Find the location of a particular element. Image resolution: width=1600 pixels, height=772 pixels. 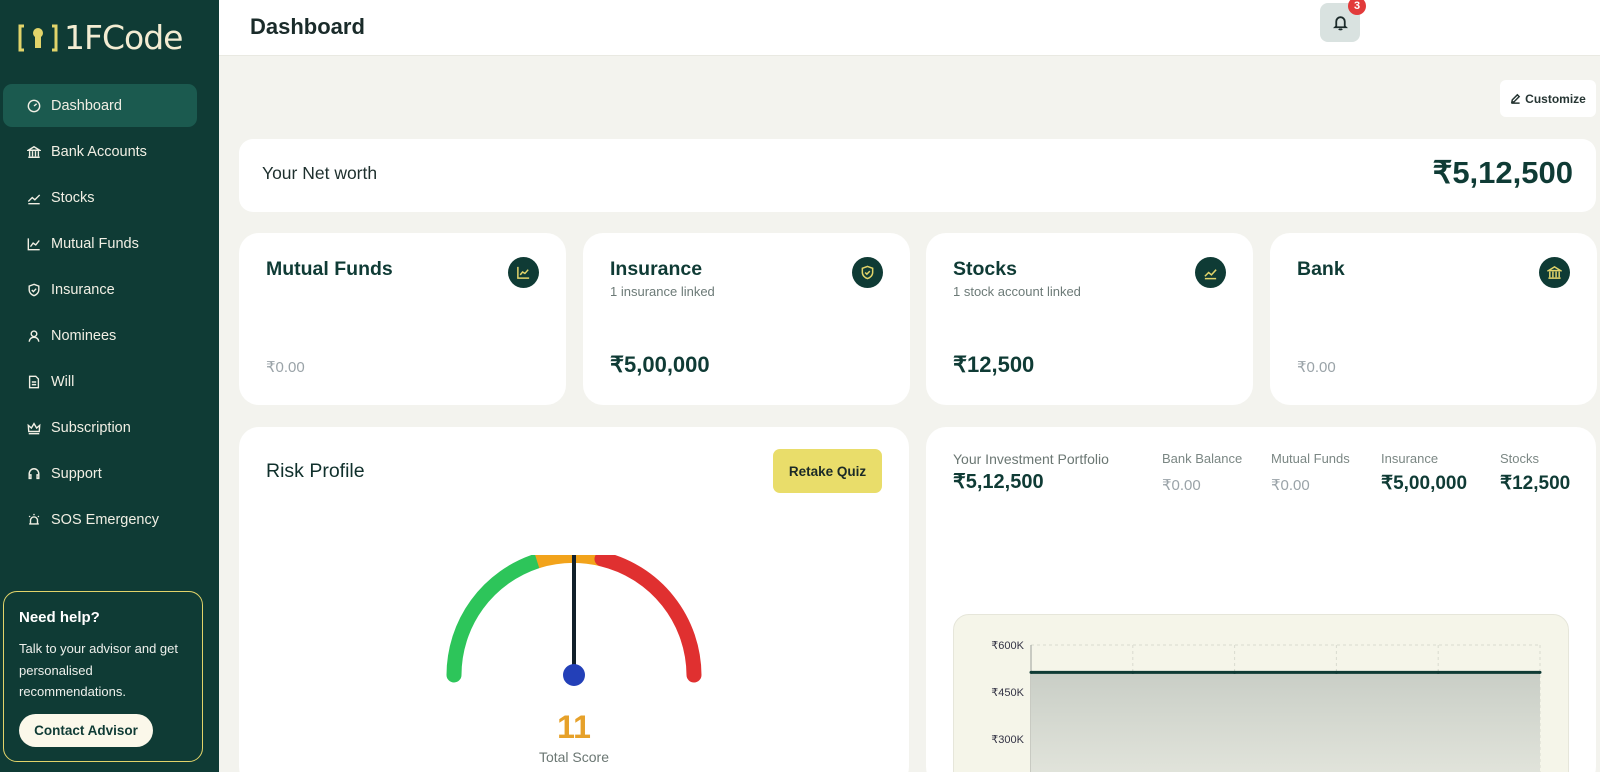

y-tick-label: ₹450K is located at coordinates (1007, 693).